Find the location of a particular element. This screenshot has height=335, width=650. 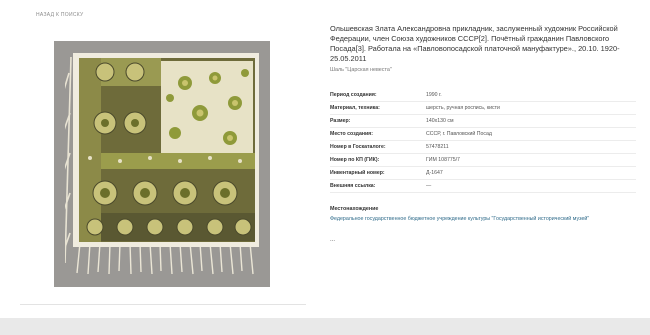

back-to-search-link: НАЗАД К ПОИСКУ is located at coordinates (60, 15).